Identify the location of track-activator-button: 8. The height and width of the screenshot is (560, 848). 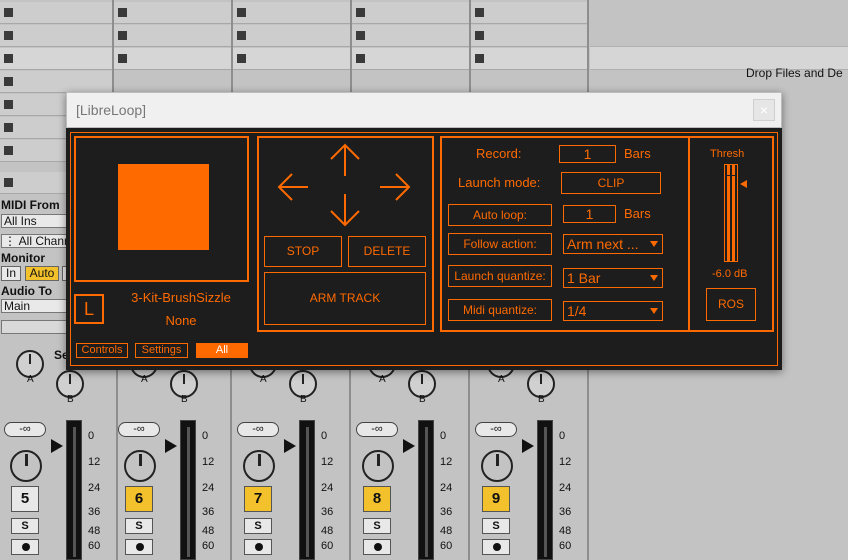
(377, 499).